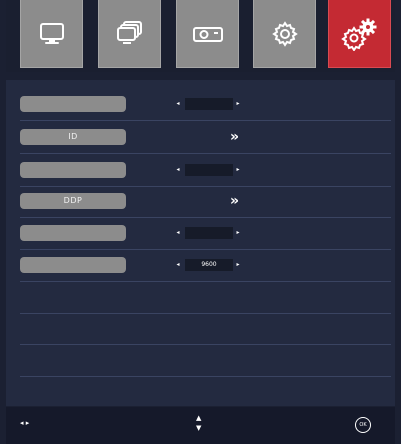 This screenshot has height=444, width=401. What do you see at coordinates (363, 425) in the screenshot?
I see `ok-icon: OK` at bounding box center [363, 425].